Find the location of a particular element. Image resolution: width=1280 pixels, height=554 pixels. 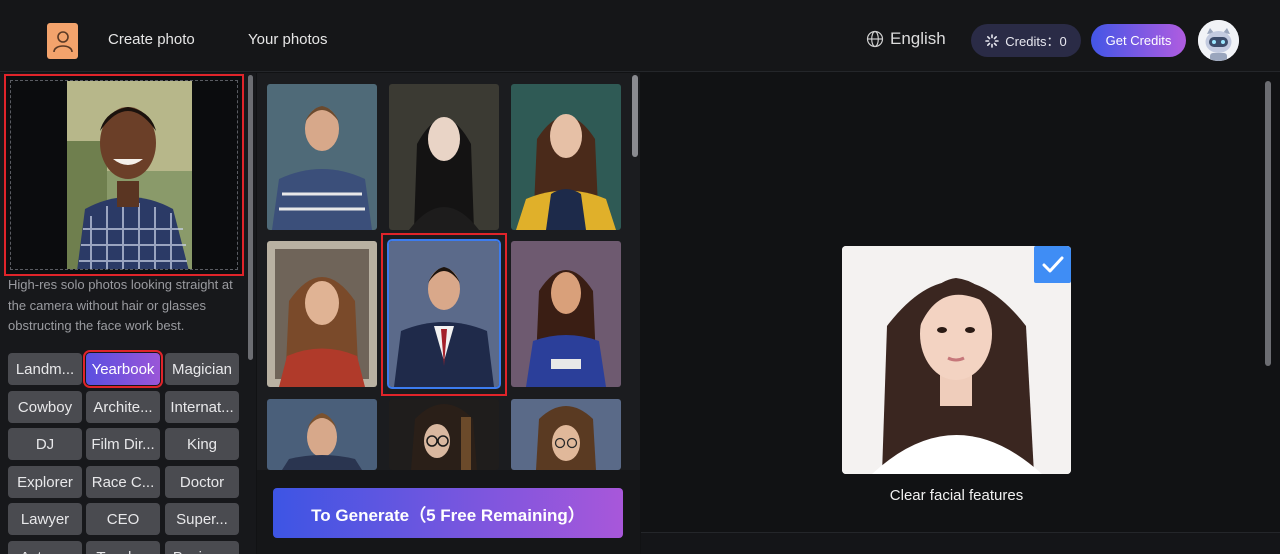

app-logo is located at coordinates (62, 41).